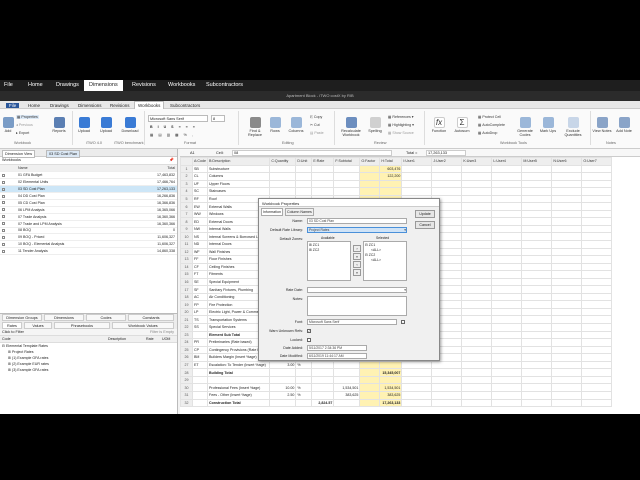 The height and width of the screenshot is (480, 640). What do you see at coordinates (172, 135) in the screenshot?
I see `format-toolbar-2: ▦ ▤ ▥ ▩ % ,` at bounding box center [172, 135].